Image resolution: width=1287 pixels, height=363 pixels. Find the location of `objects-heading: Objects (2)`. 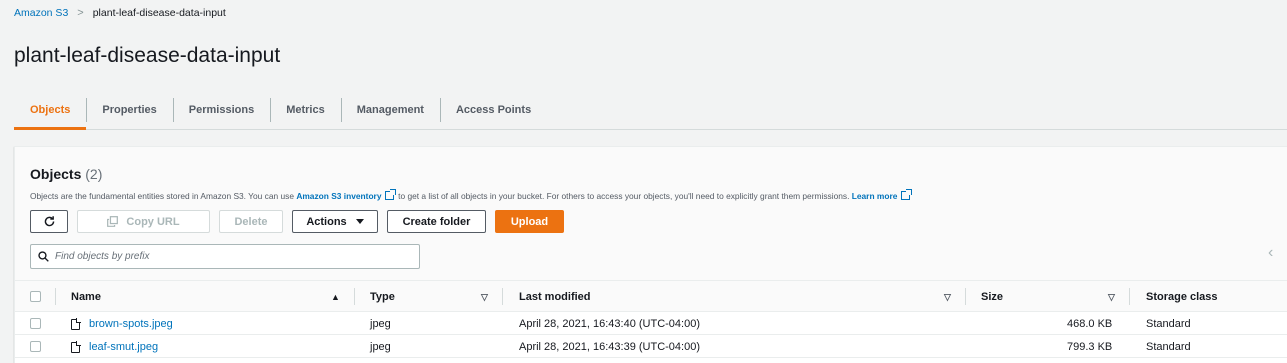

objects-heading: Objects (2) is located at coordinates (66, 174).